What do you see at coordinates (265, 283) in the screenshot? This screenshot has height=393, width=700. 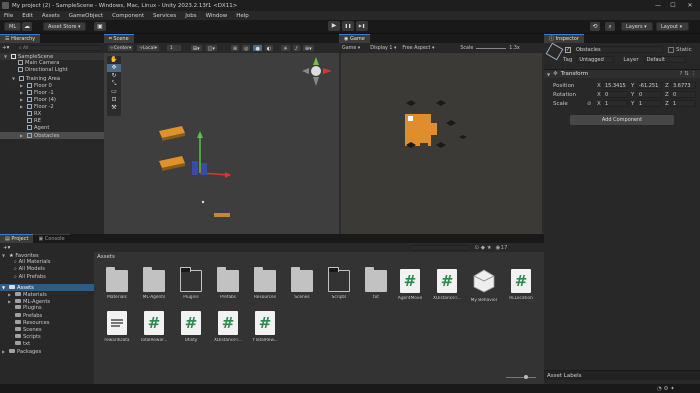 I see `asset-folder-resources: Resources` at bounding box center [265, 283].